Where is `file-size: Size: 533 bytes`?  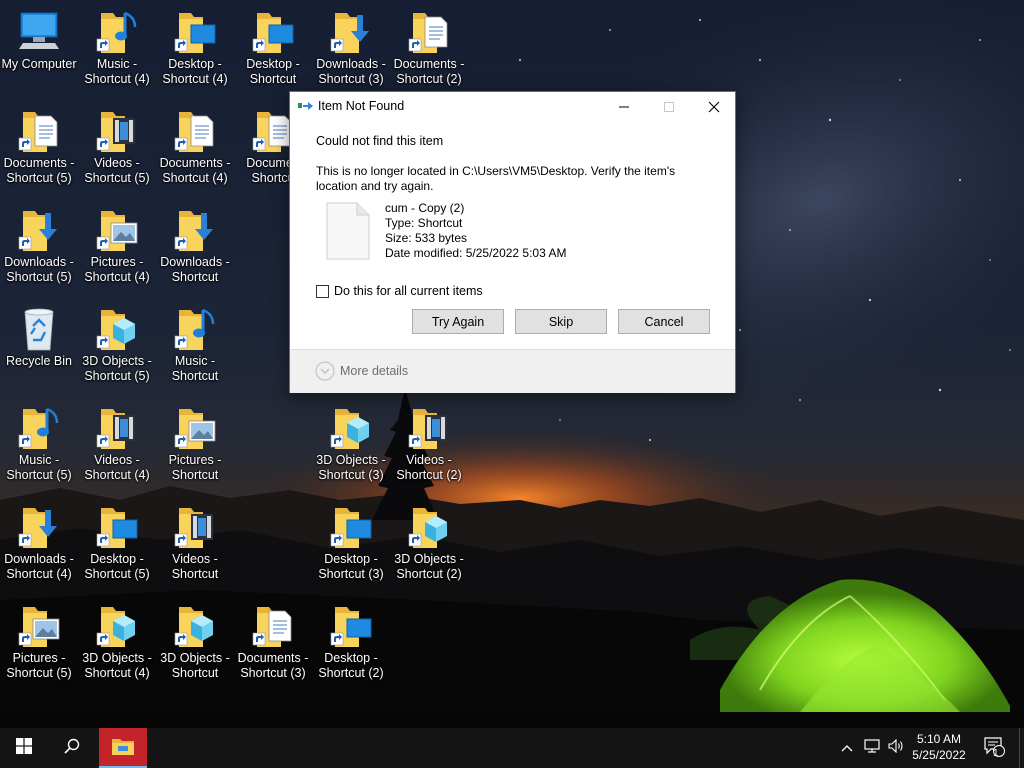
file-size: Size: 533 bytes is located at coordinates (426, 238).